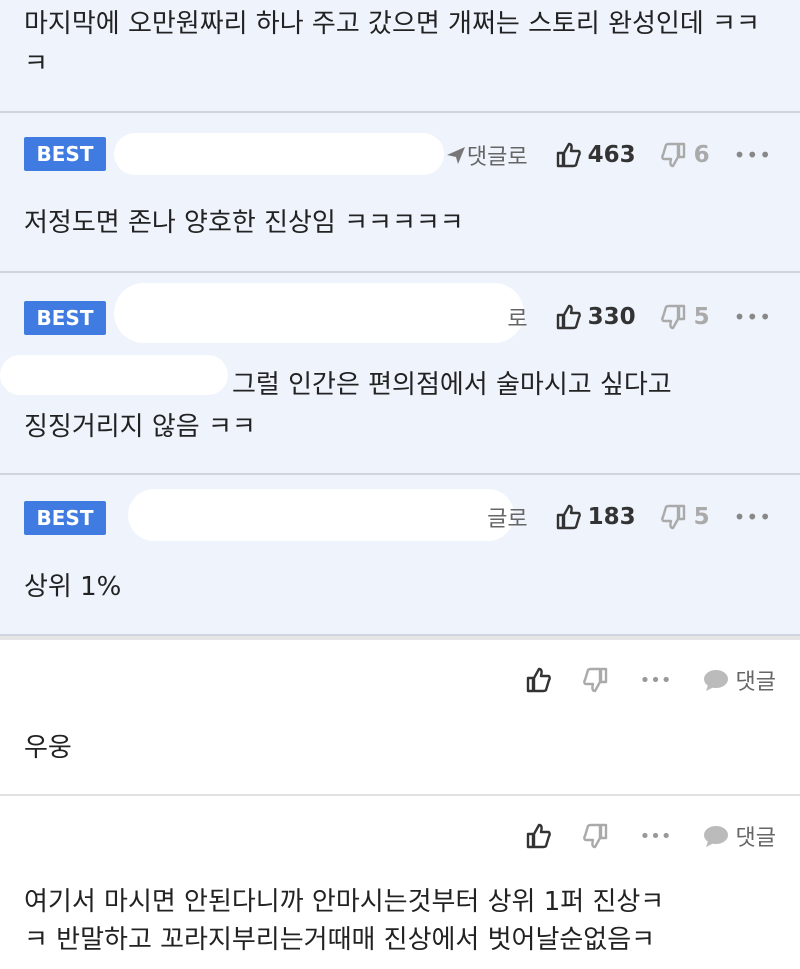 This screenshot has height=969, width=800. Describe the element at coordinates (611, 155) in the screenshot. I see `like-count: 463` at that location.